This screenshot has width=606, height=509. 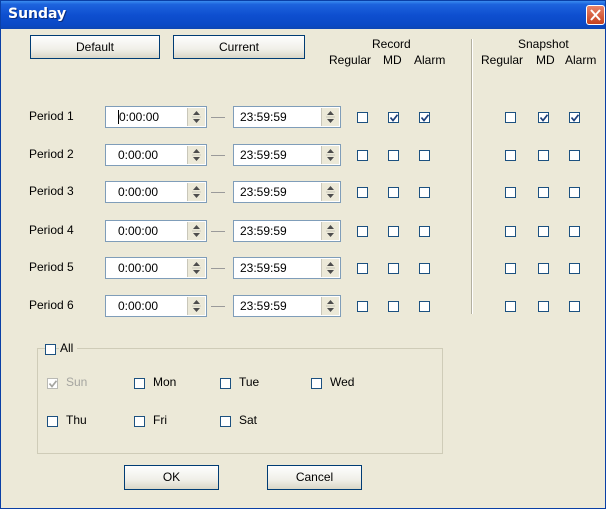 What do you see at coordinates (218, 155) in the screenshot?
I see `time-range-dash` at bounding box center [218, 155].